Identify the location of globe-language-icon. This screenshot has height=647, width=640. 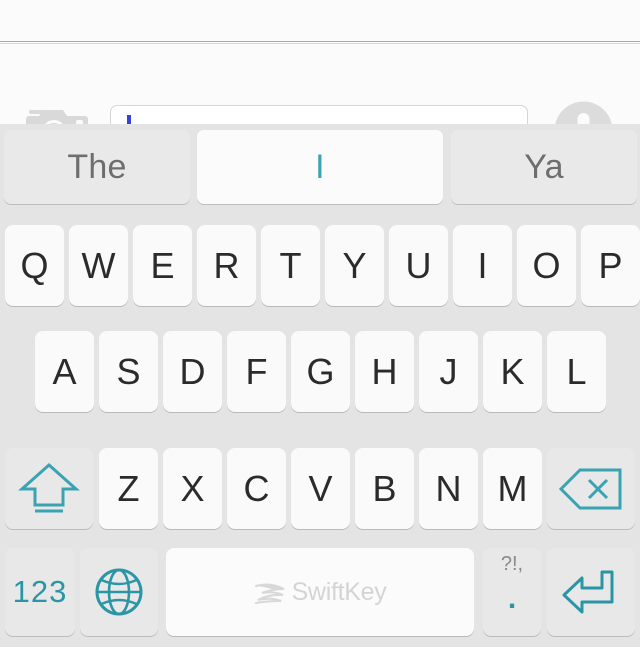
(119, 592).